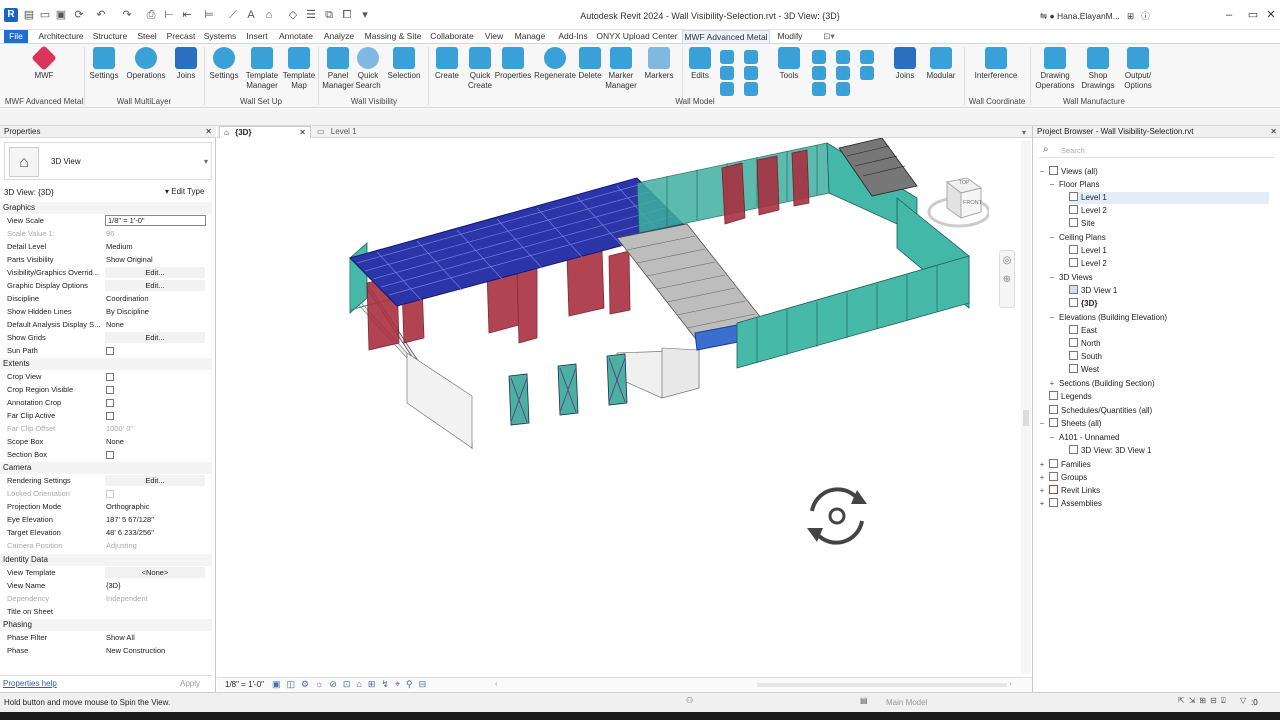  What do you see at coordinates (1069, 172) in the screenshot?
I see `tree-views: − Views (all)` at bounding box center [1069, 172].